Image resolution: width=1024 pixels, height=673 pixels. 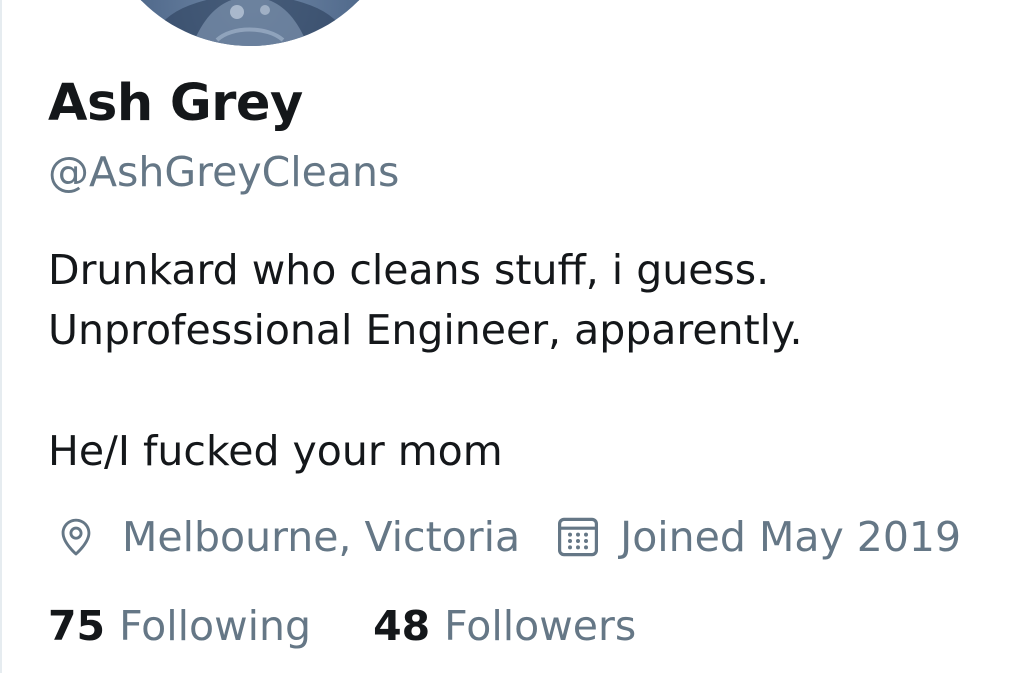 I want to click on joined-text: Joined May 2019, so click(x=791, y=537).